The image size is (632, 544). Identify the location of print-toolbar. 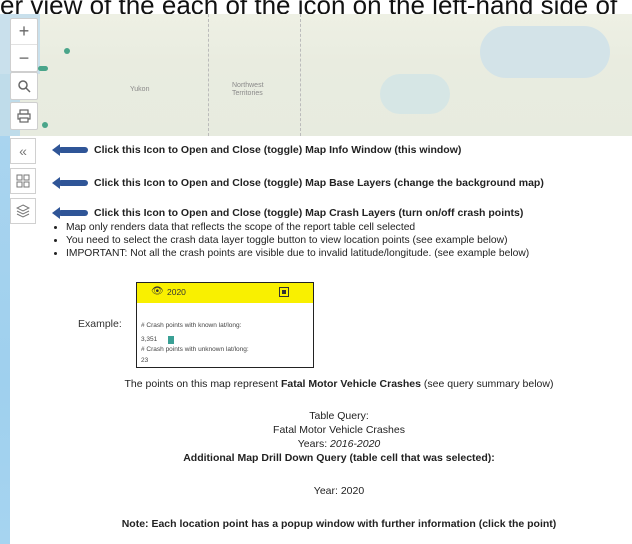
(24, 116).